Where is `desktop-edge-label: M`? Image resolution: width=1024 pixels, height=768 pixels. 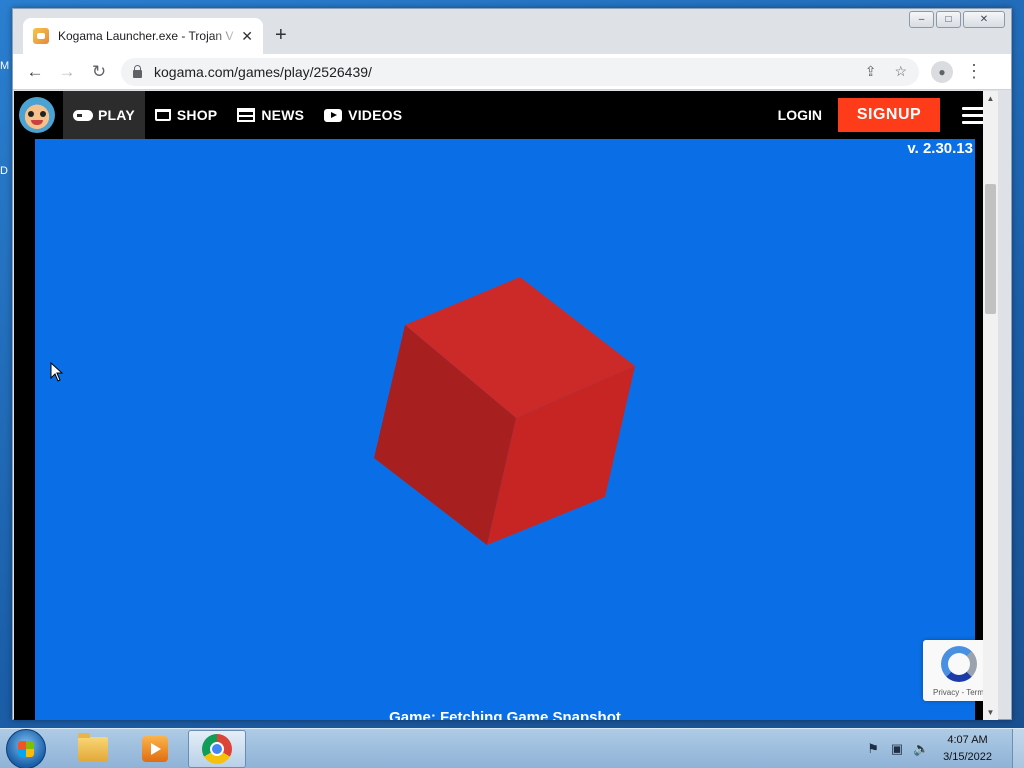 desktop-edge-label: M is located at coordinates (5, 66).